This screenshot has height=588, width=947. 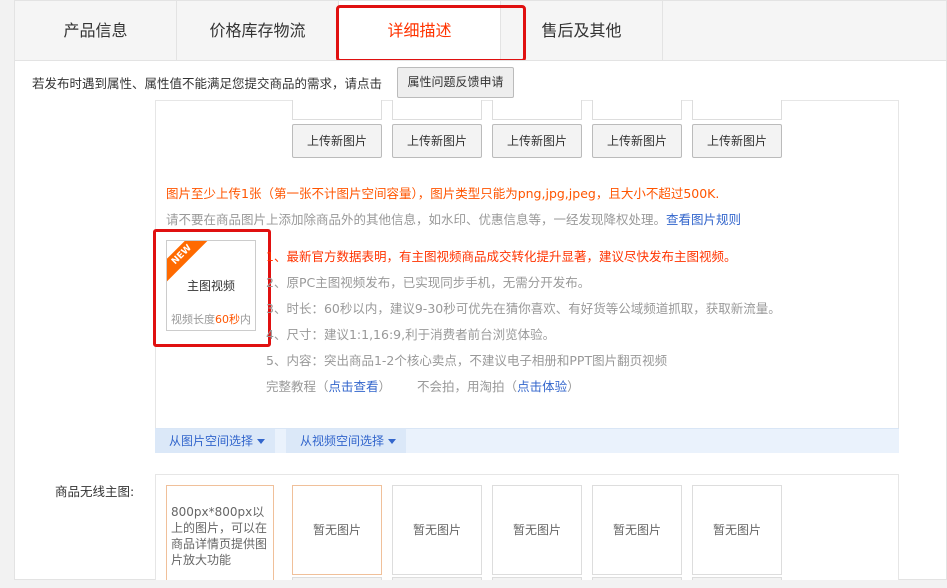 I want to click on video-tip-1: 1、最新官方数据表明，有主图视频商品成交转化提升显著，建议尽快发布主图视频。, so click(x=501, y=256).